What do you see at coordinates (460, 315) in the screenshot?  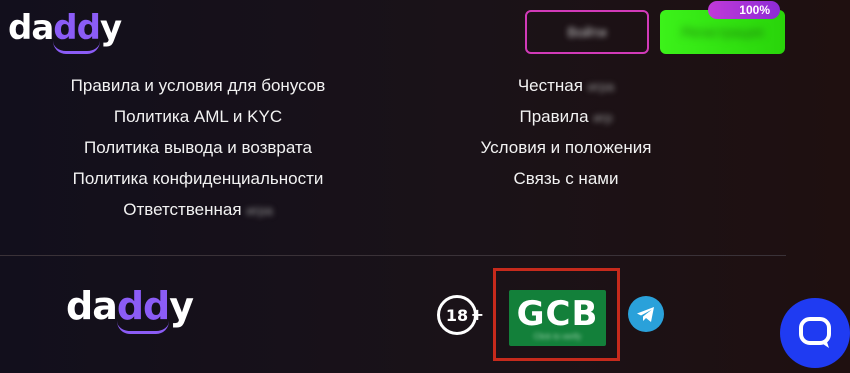 I see `age-restriction-icon: 18 +` at bounding box center [460, 315].